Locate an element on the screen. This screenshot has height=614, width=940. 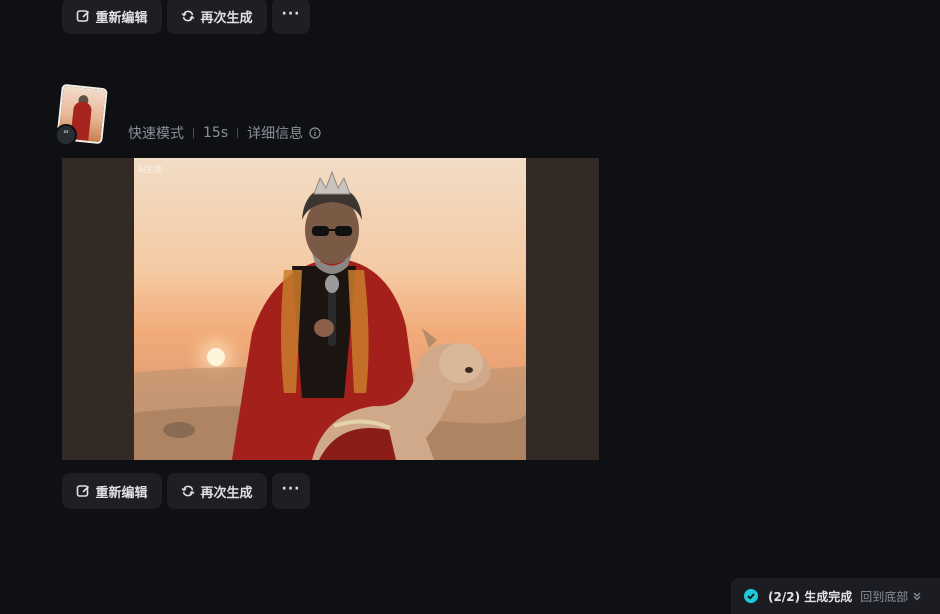
toolbar-bottom: 重新编辑 再次生成 ··· is located at coordinates (186, 491).